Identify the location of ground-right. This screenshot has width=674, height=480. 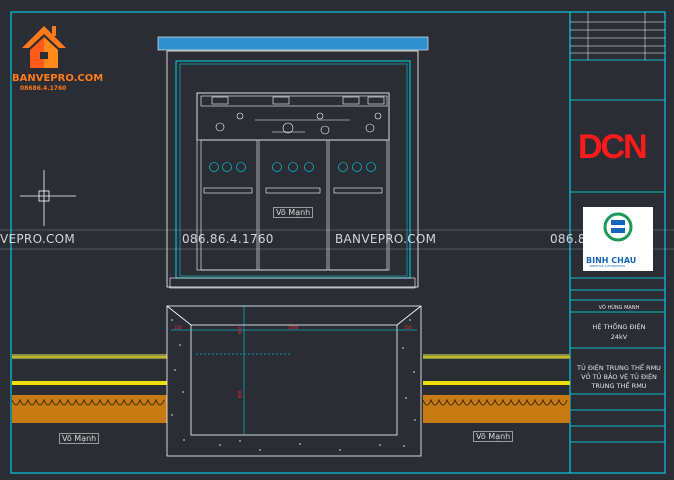
(496, 388).